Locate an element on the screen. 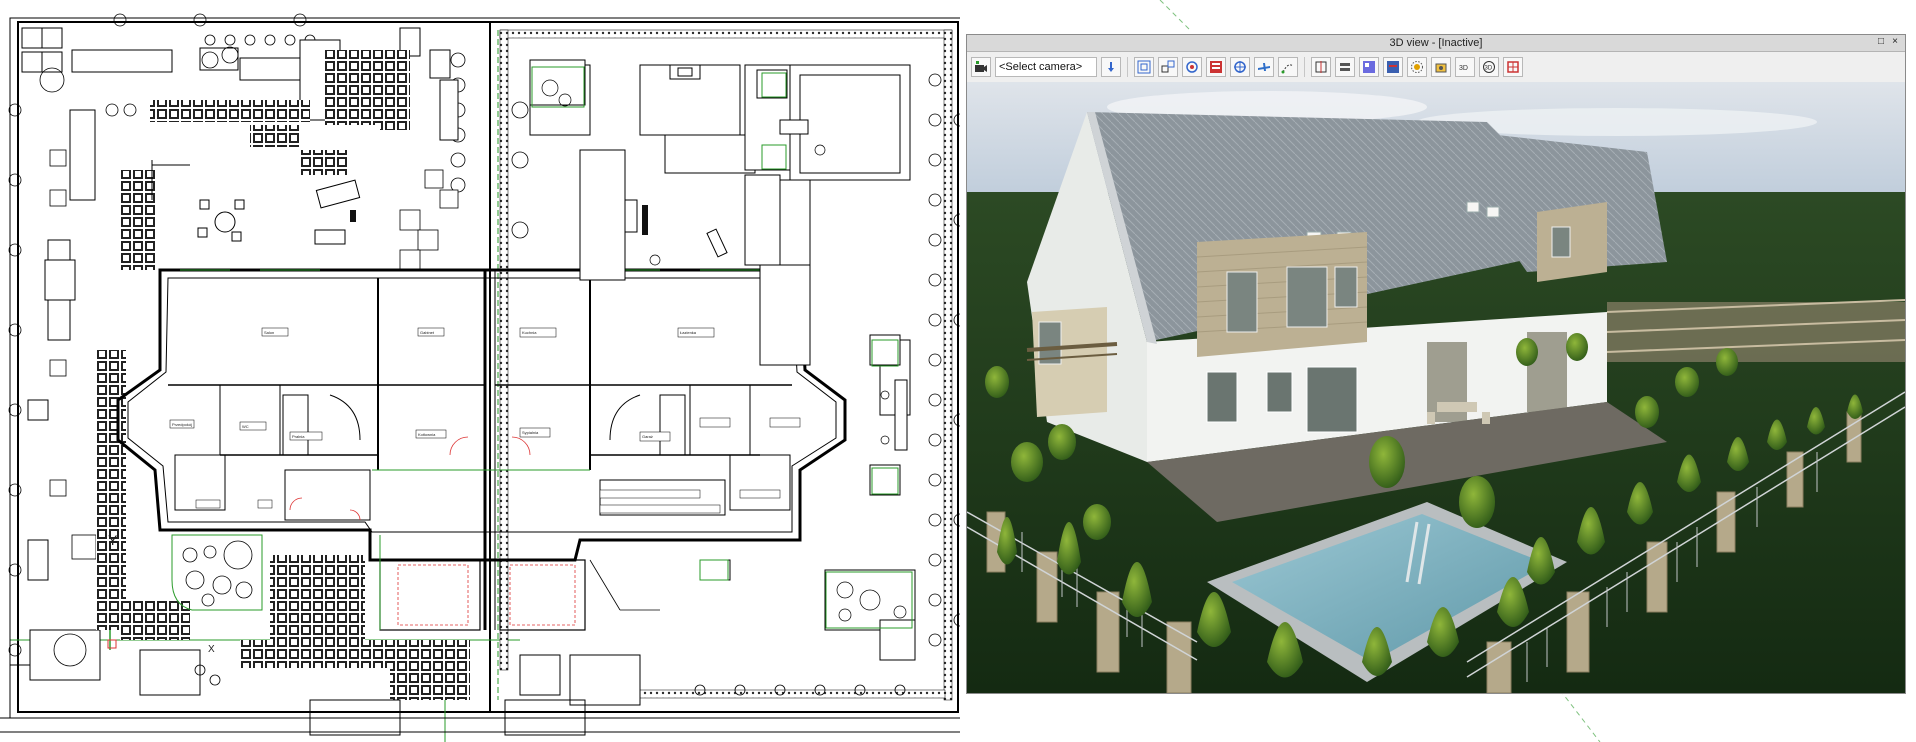 This screenshot has width=1916, height=742. 3d-view-titlebar: 3D view - [Inactive] □ × is located at coordinates (1436, 43).